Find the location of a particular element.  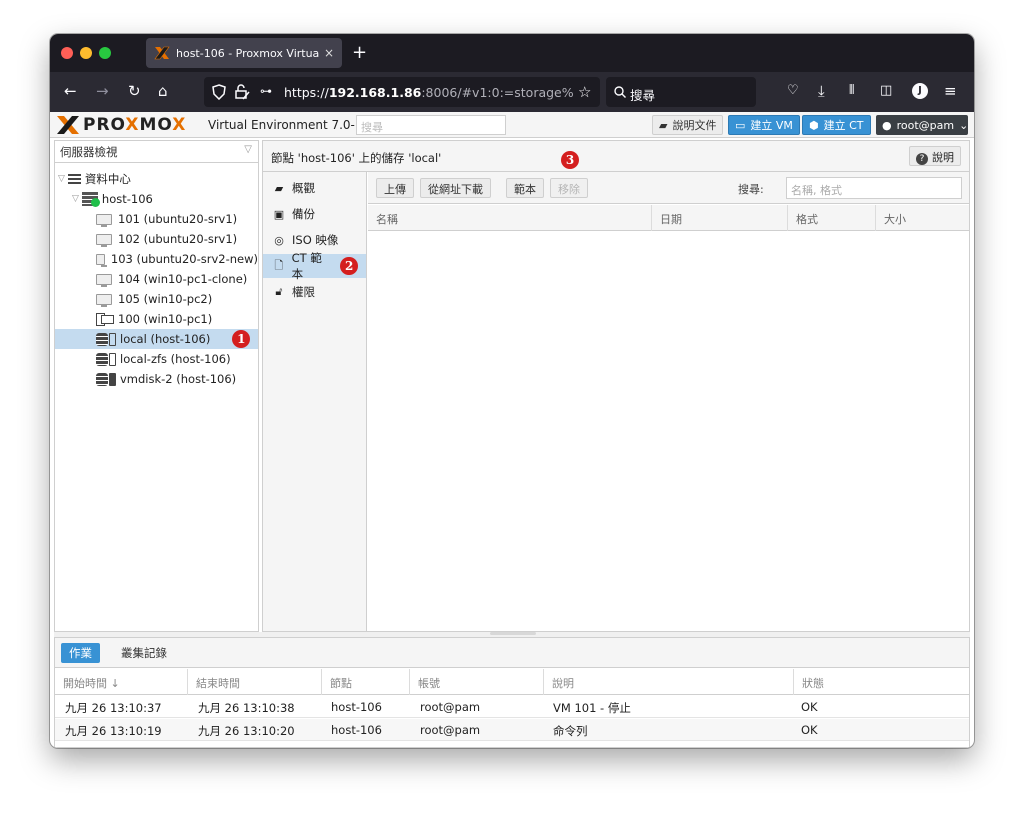

create-vm-button: ▭ 建立 VM is located at coordinates (764, 125).